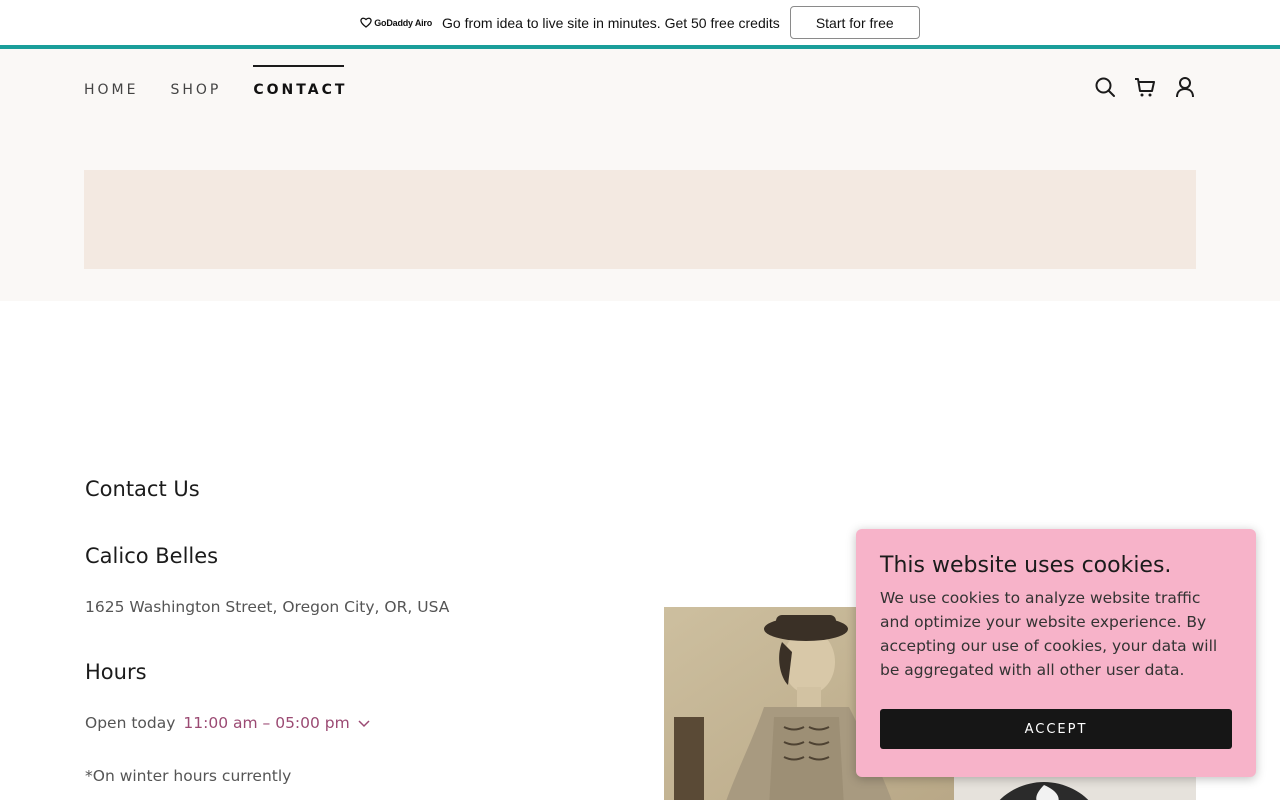 This screenshot has height=800, width=1280. I want to click on open-today-label: Open today, so click(130, 723).